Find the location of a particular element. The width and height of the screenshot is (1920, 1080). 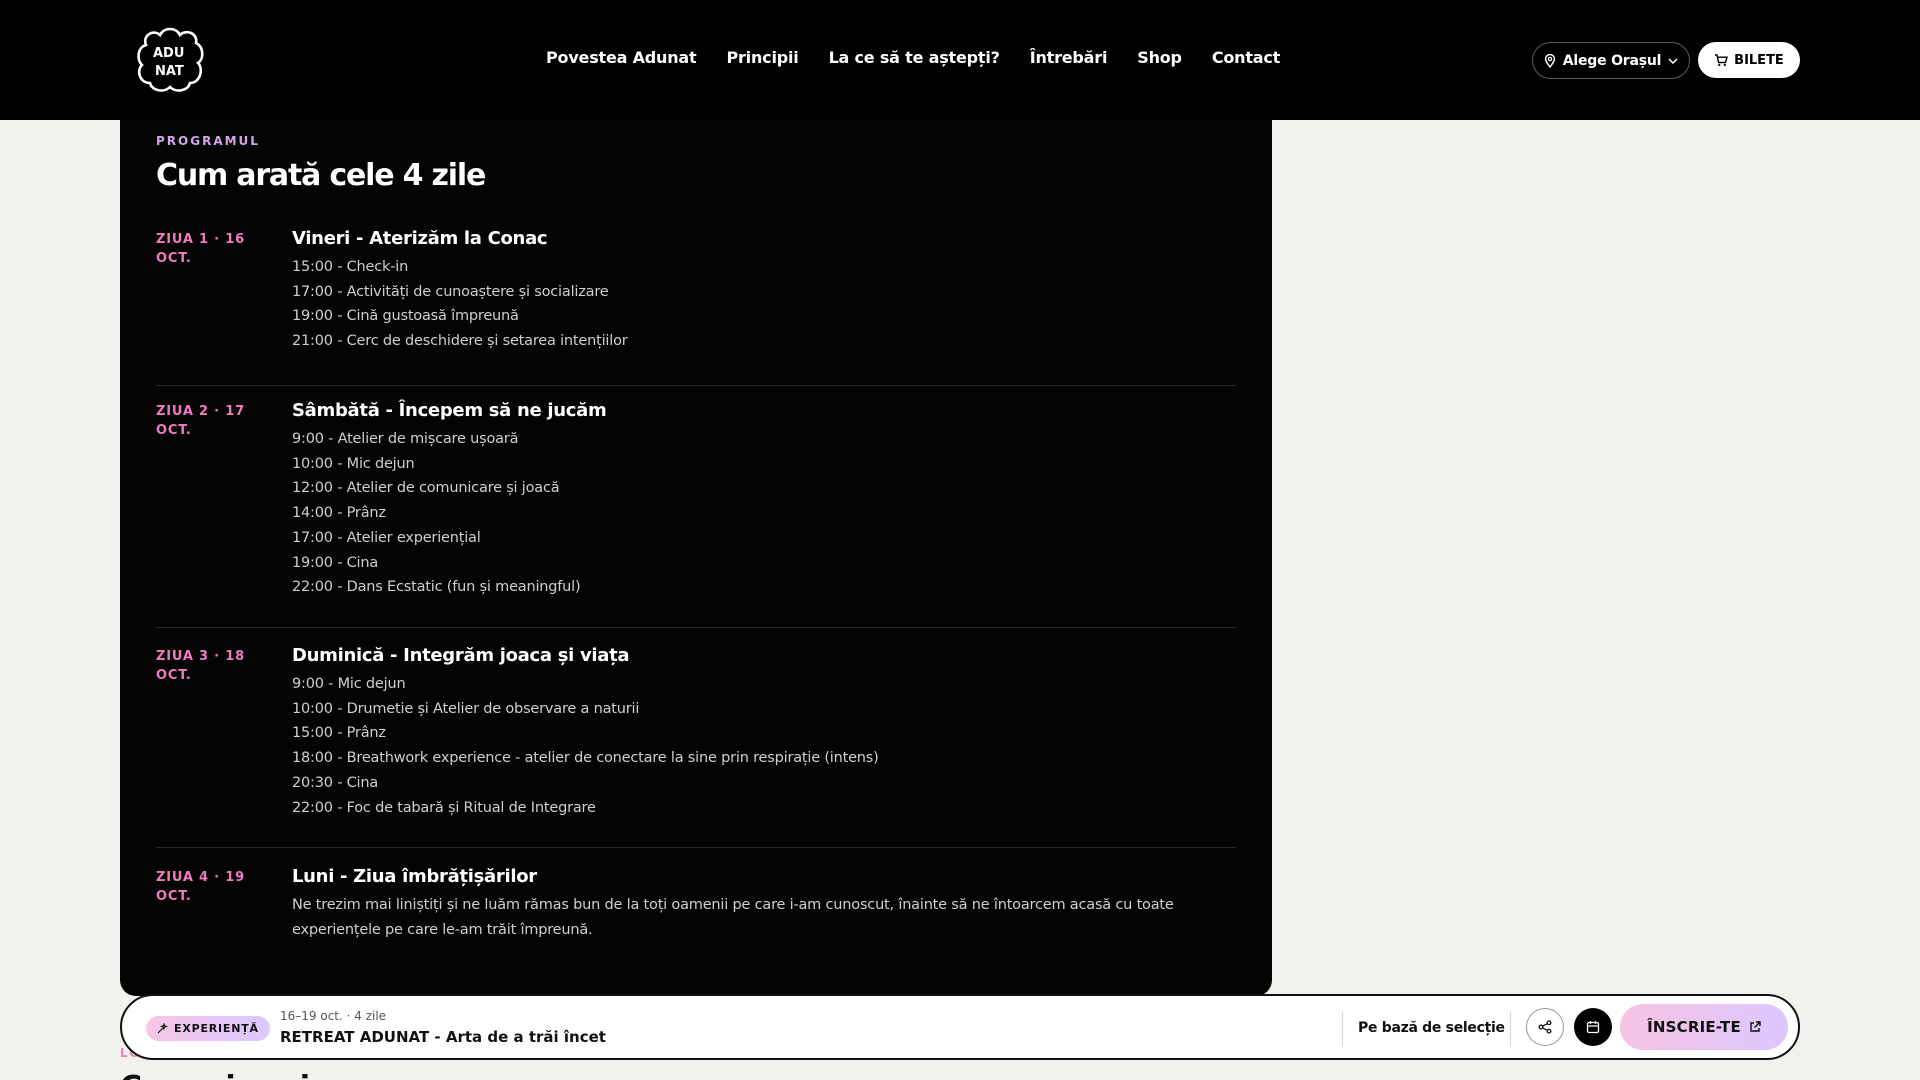

day-title: Vineri - Aterizăm la Conac is located at coordinates (420, 238).